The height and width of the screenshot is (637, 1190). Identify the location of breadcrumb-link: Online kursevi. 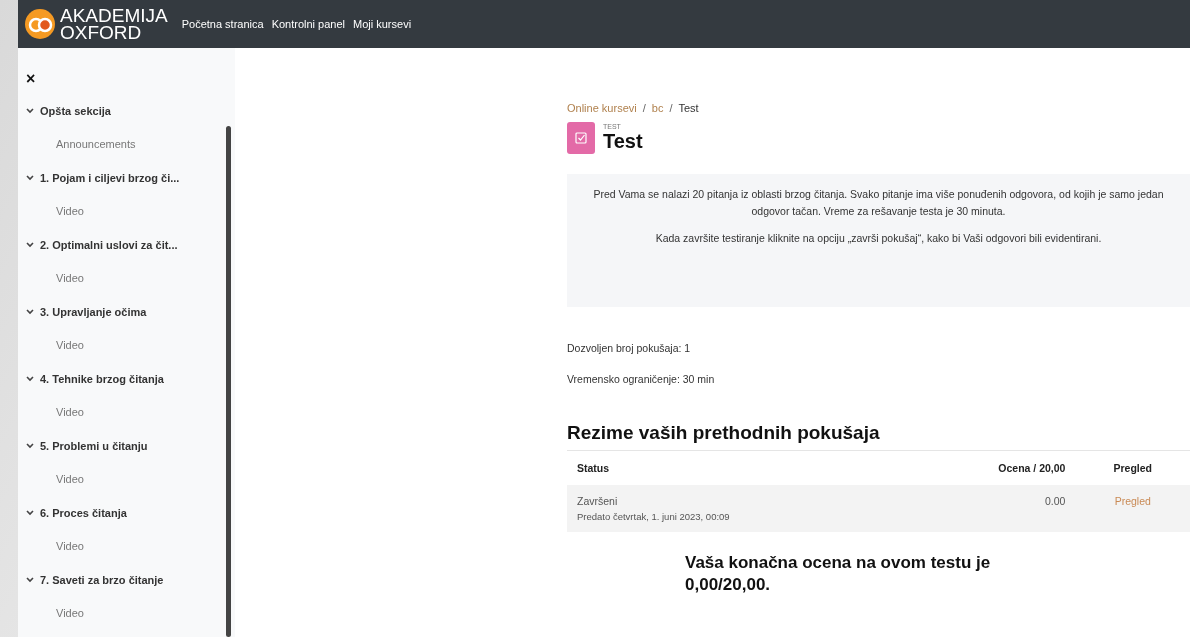
(602, 108).